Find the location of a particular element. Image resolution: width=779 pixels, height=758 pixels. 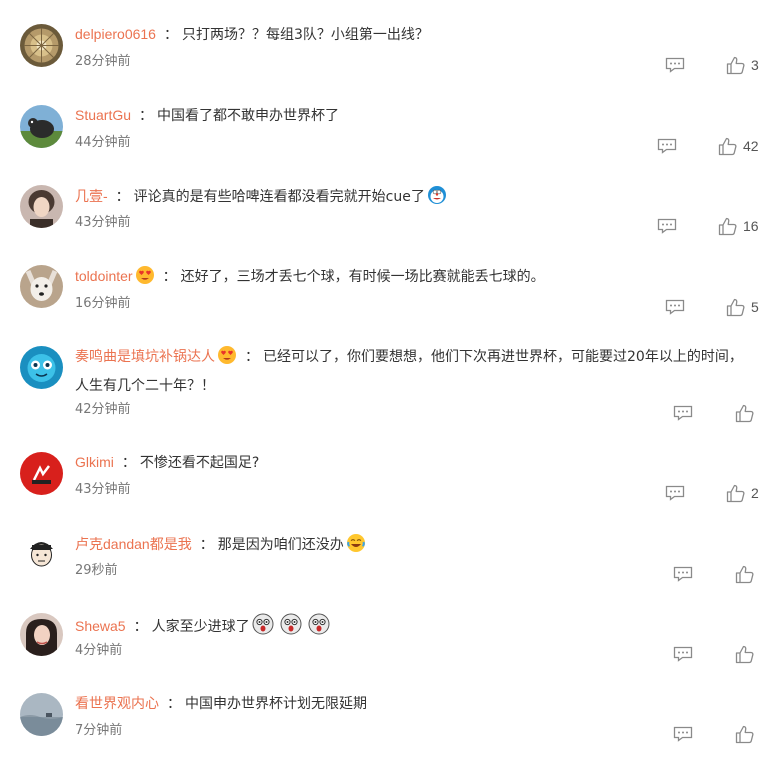

laugh-cry-emoji is located at coordinates (356, 546).